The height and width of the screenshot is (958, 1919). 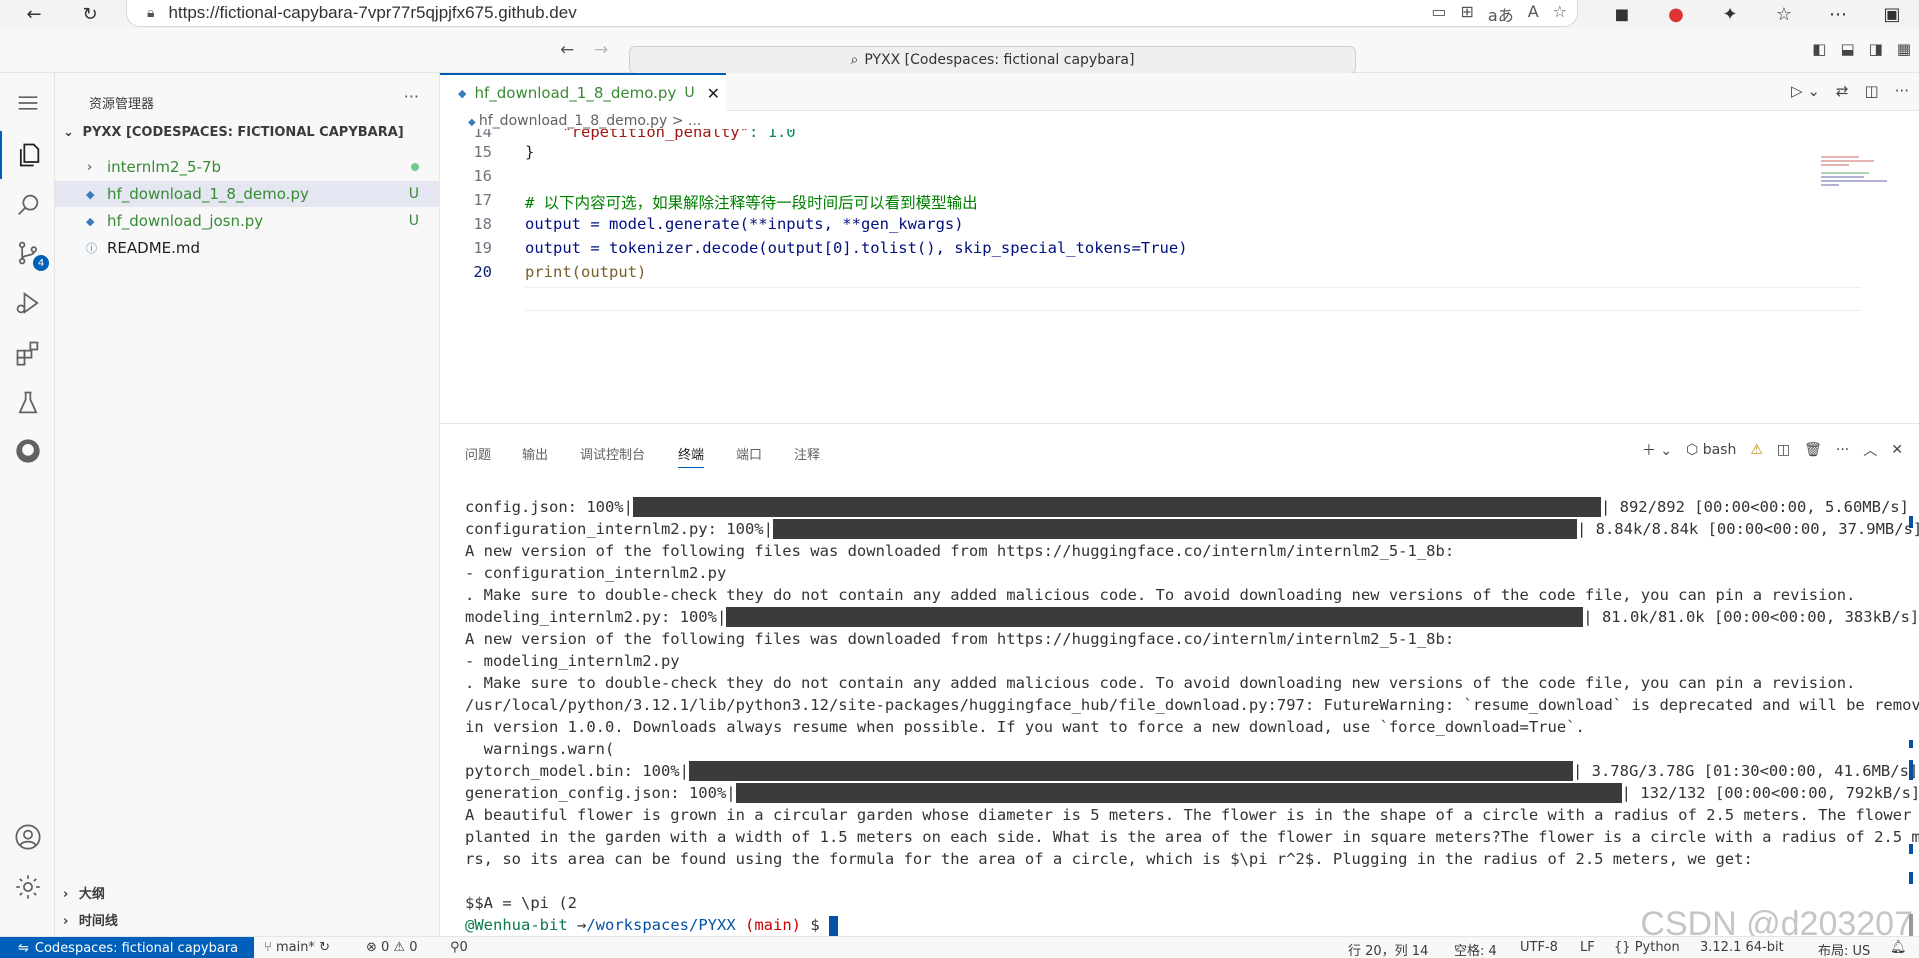 What do you see at coordinates (27, 303) in the screenshot?
I see `run-debug-icon` at bounding box center [27, 303].